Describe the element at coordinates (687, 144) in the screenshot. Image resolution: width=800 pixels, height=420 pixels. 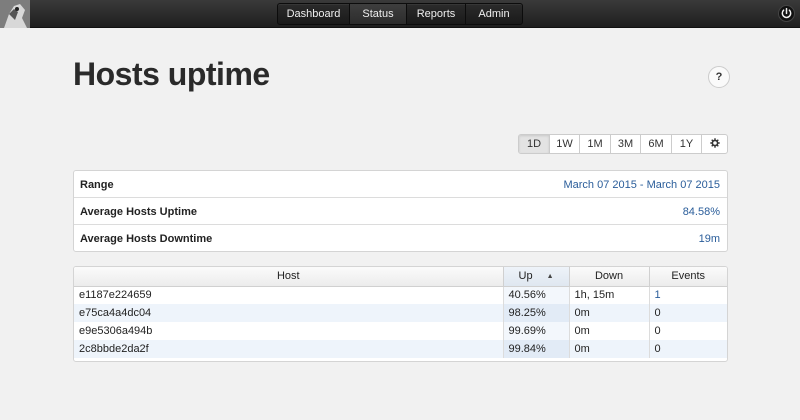
I see `range-1y-button: 1Y` at that location.